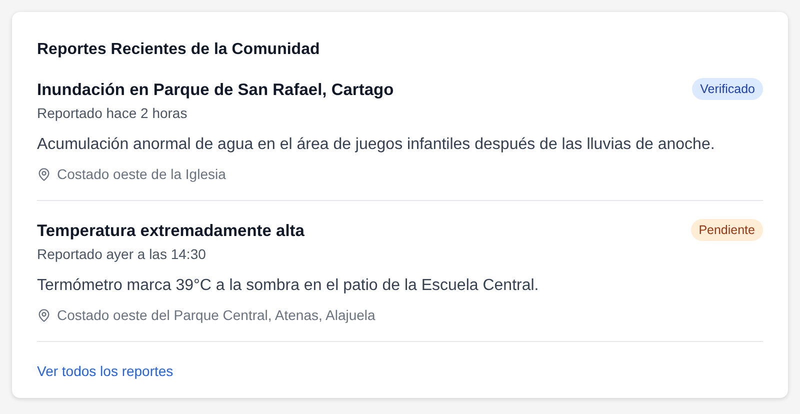 The height and width of the screenshot is (414, 800). What do you see at coordinates (141, 174) in the screenshot?
I see `report-location: Costado oeste de la Iglesia` at bounding box center [141, 174].